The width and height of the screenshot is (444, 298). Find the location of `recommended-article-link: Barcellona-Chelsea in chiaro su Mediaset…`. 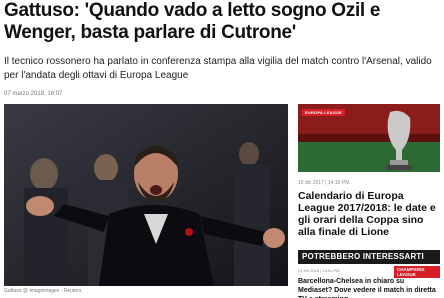

recommended-article-link: Barcellona-Chelsea in chiaro su Mediaset… is located at coordinates (369, 287).